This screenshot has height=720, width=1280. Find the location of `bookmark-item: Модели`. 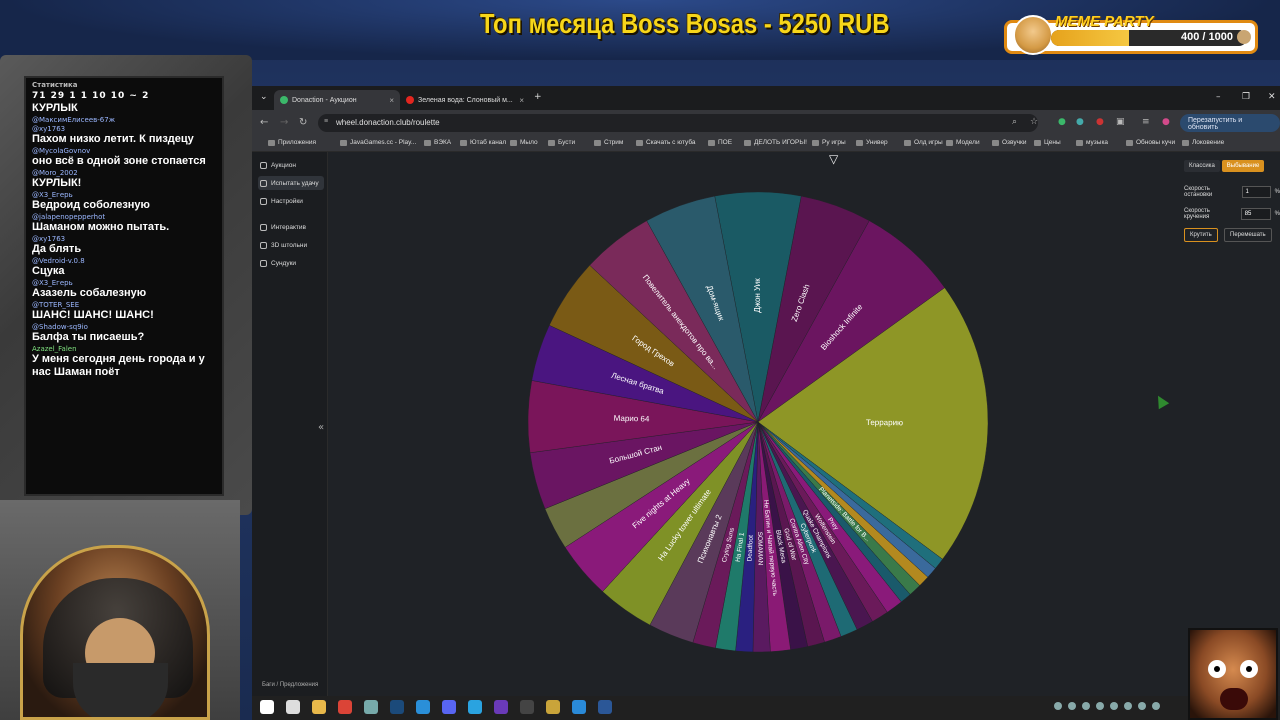

bookmark-item: Модели is located at coordinates (963, 142).